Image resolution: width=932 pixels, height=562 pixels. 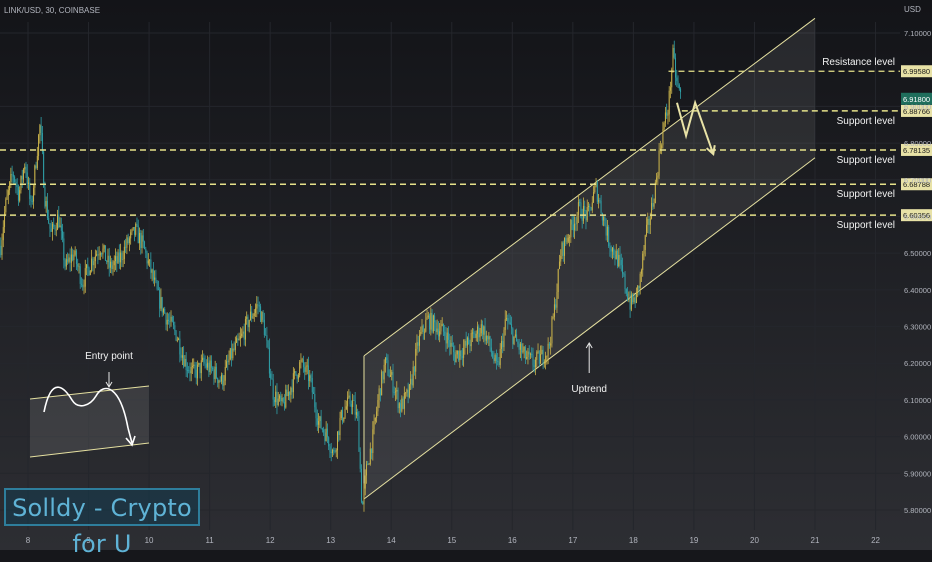 I want to click on y-tick-label: 5.90000, so click(x=917, y=473).